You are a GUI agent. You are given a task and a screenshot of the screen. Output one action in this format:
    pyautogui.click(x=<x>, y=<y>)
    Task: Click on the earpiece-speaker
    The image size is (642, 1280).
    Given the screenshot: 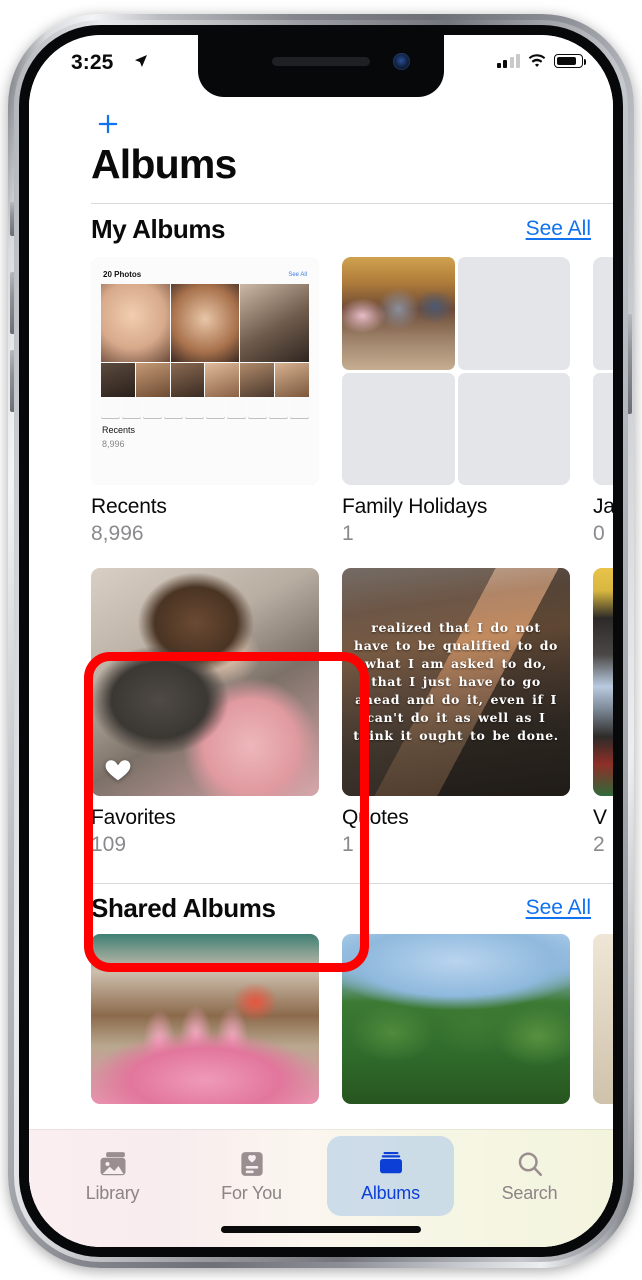 What is the action you would take?
    pyautogui.click(x=321, y=61)
    